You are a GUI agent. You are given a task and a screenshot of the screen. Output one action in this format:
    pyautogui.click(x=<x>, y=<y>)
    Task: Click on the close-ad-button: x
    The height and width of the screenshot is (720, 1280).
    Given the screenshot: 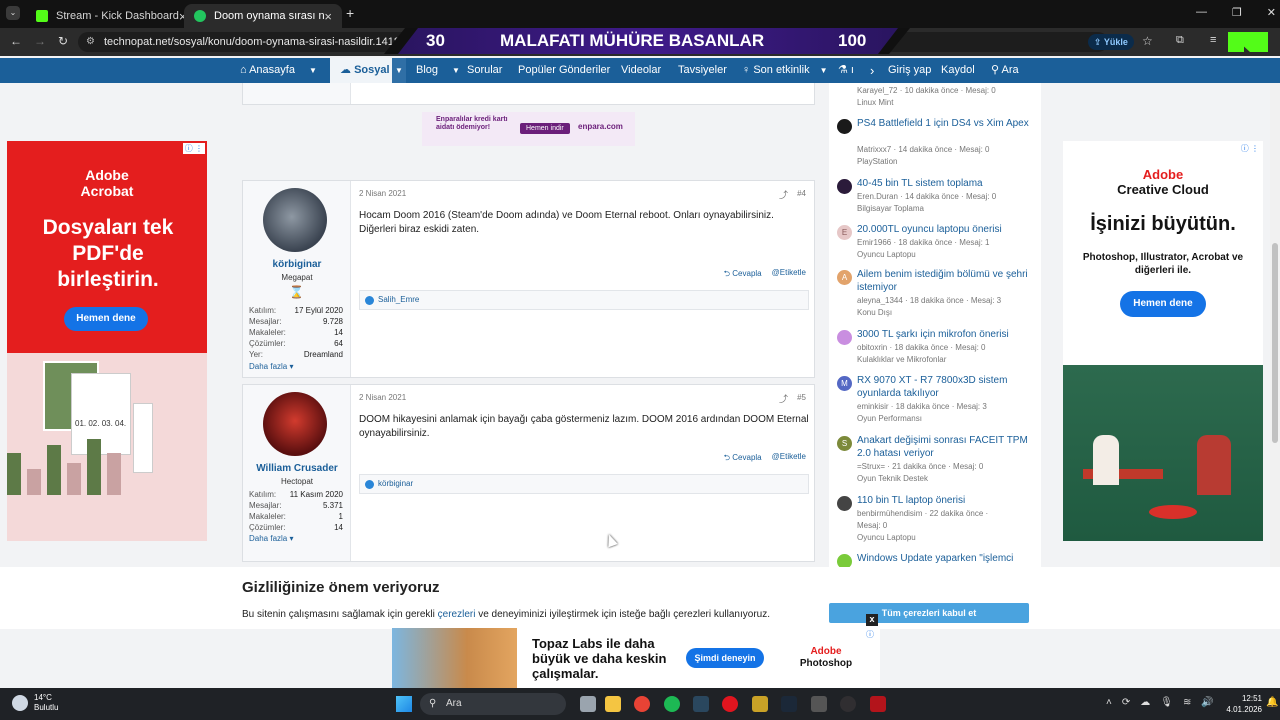 What is the action you would take?
    pyautogui.click(x=872, y=620)
    